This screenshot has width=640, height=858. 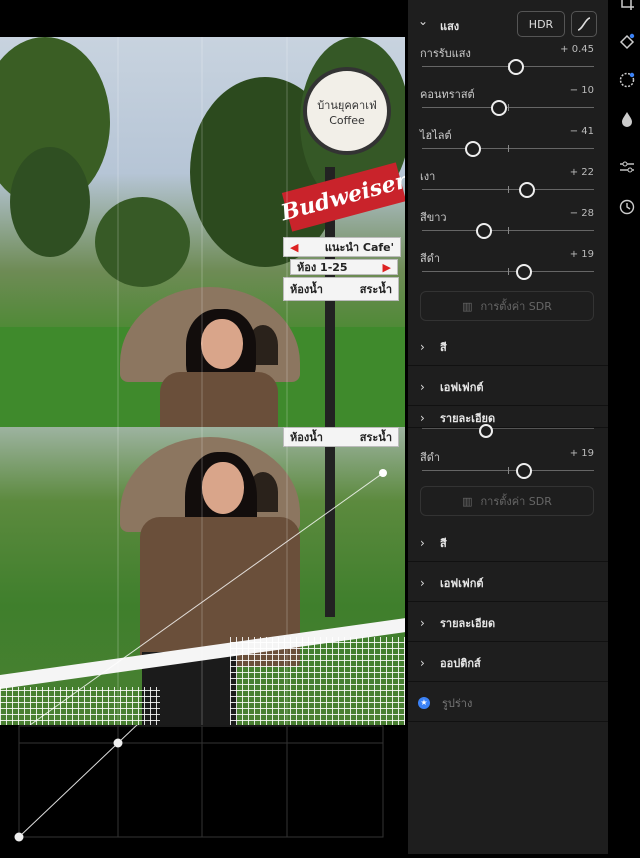 I want to click on arrow-right-icon: ▶, so click(x=386, y=267).